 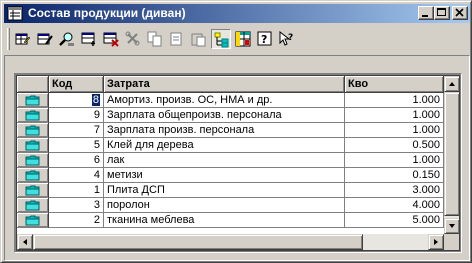 I want to click on grid-edit-icon, so click(x=23, y=39).